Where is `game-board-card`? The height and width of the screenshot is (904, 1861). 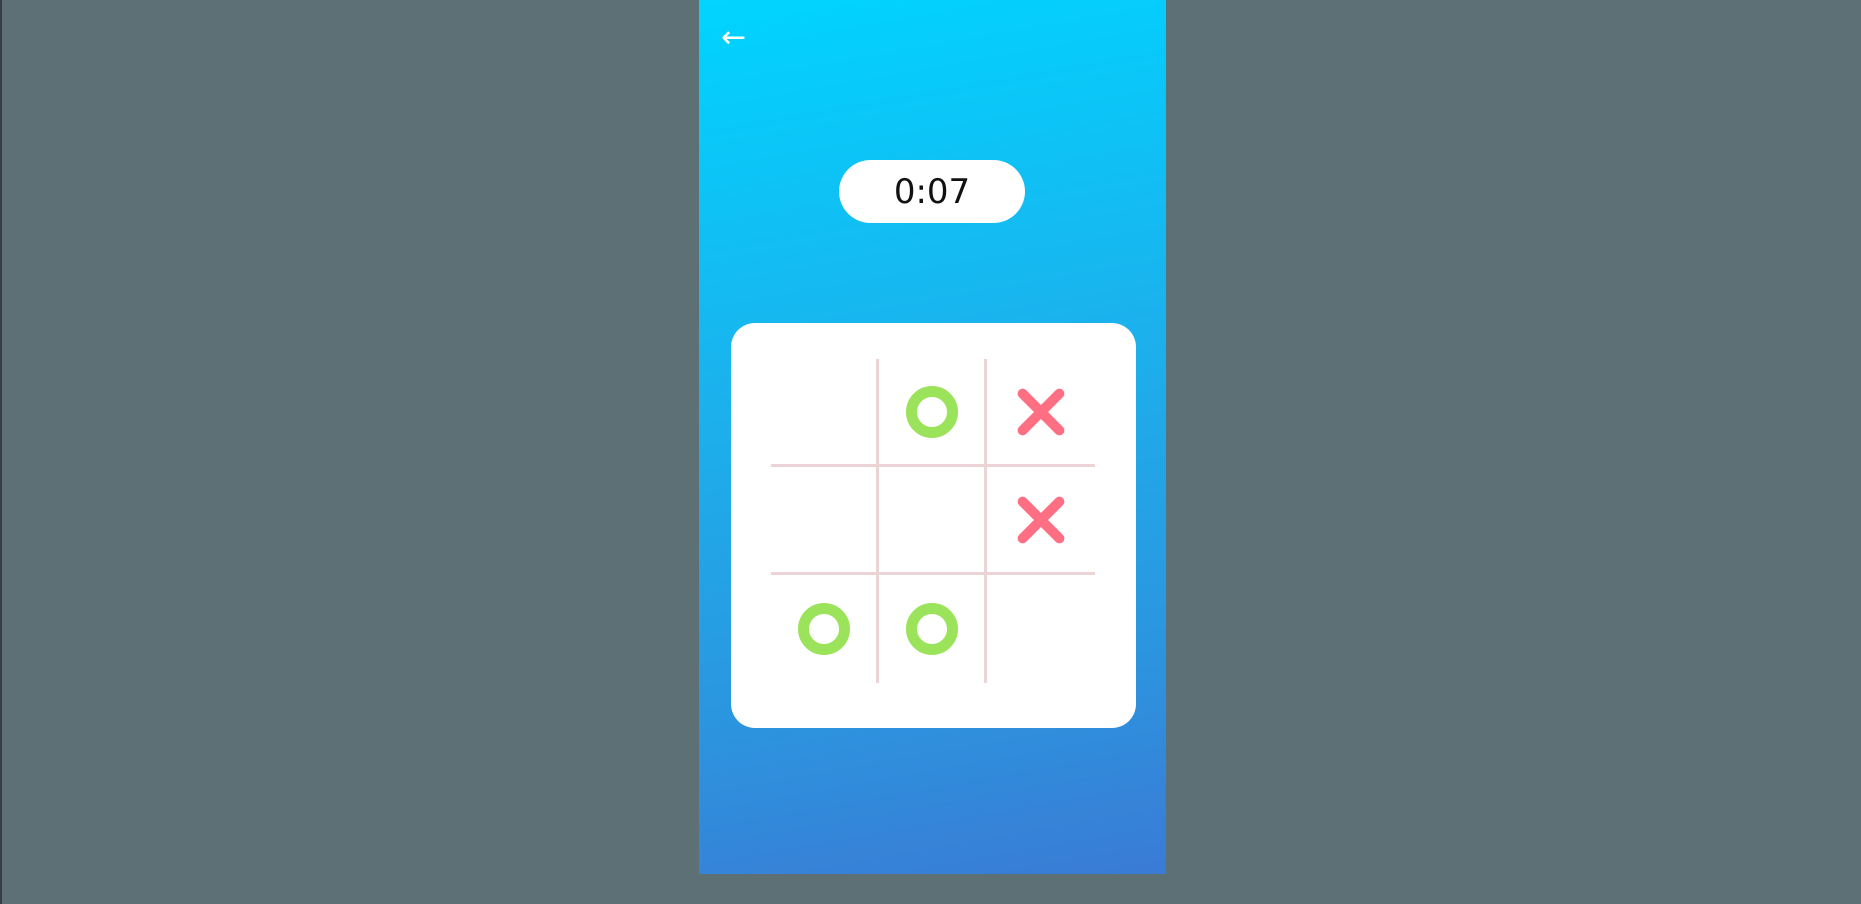 game-board-card is located at coordinates (933, 525).